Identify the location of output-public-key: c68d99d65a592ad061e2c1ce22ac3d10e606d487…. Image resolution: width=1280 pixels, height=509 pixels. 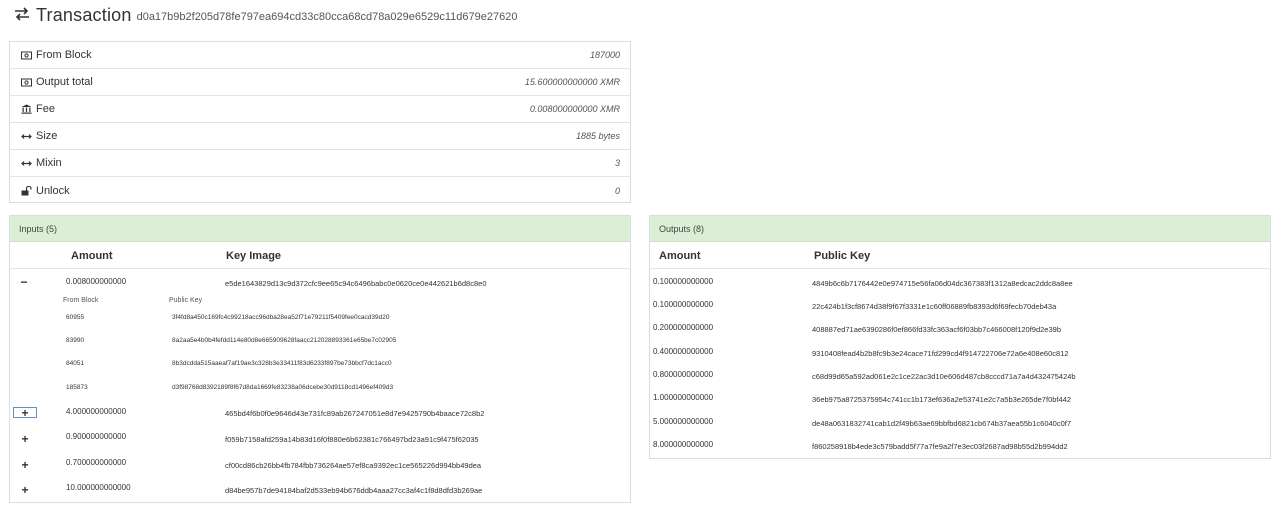
(944, 376).